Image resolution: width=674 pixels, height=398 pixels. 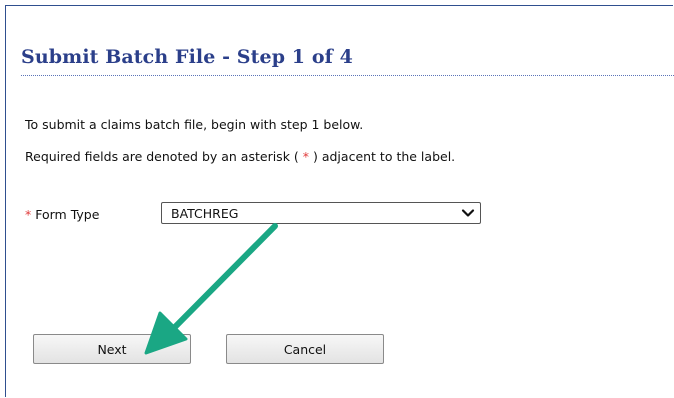 I want to click on next-button: Next, so click(x=112, y=349).